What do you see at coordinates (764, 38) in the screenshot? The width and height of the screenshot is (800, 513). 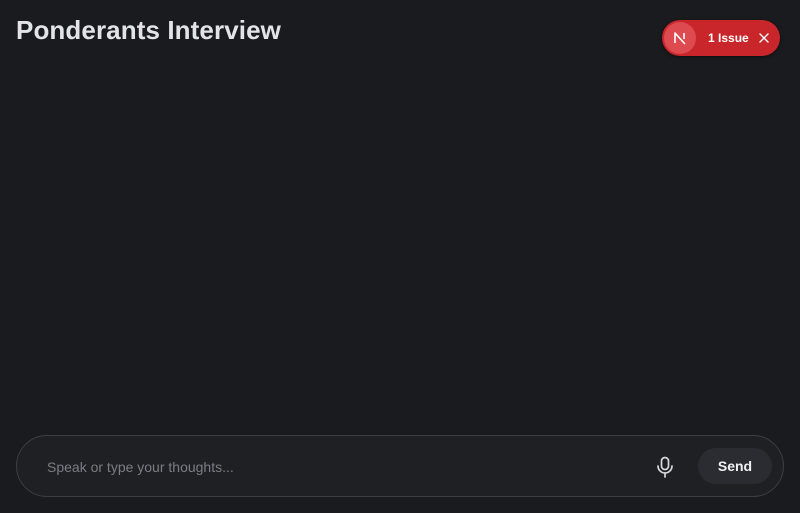 I see `close-icon` at bounding box center [764, 38].